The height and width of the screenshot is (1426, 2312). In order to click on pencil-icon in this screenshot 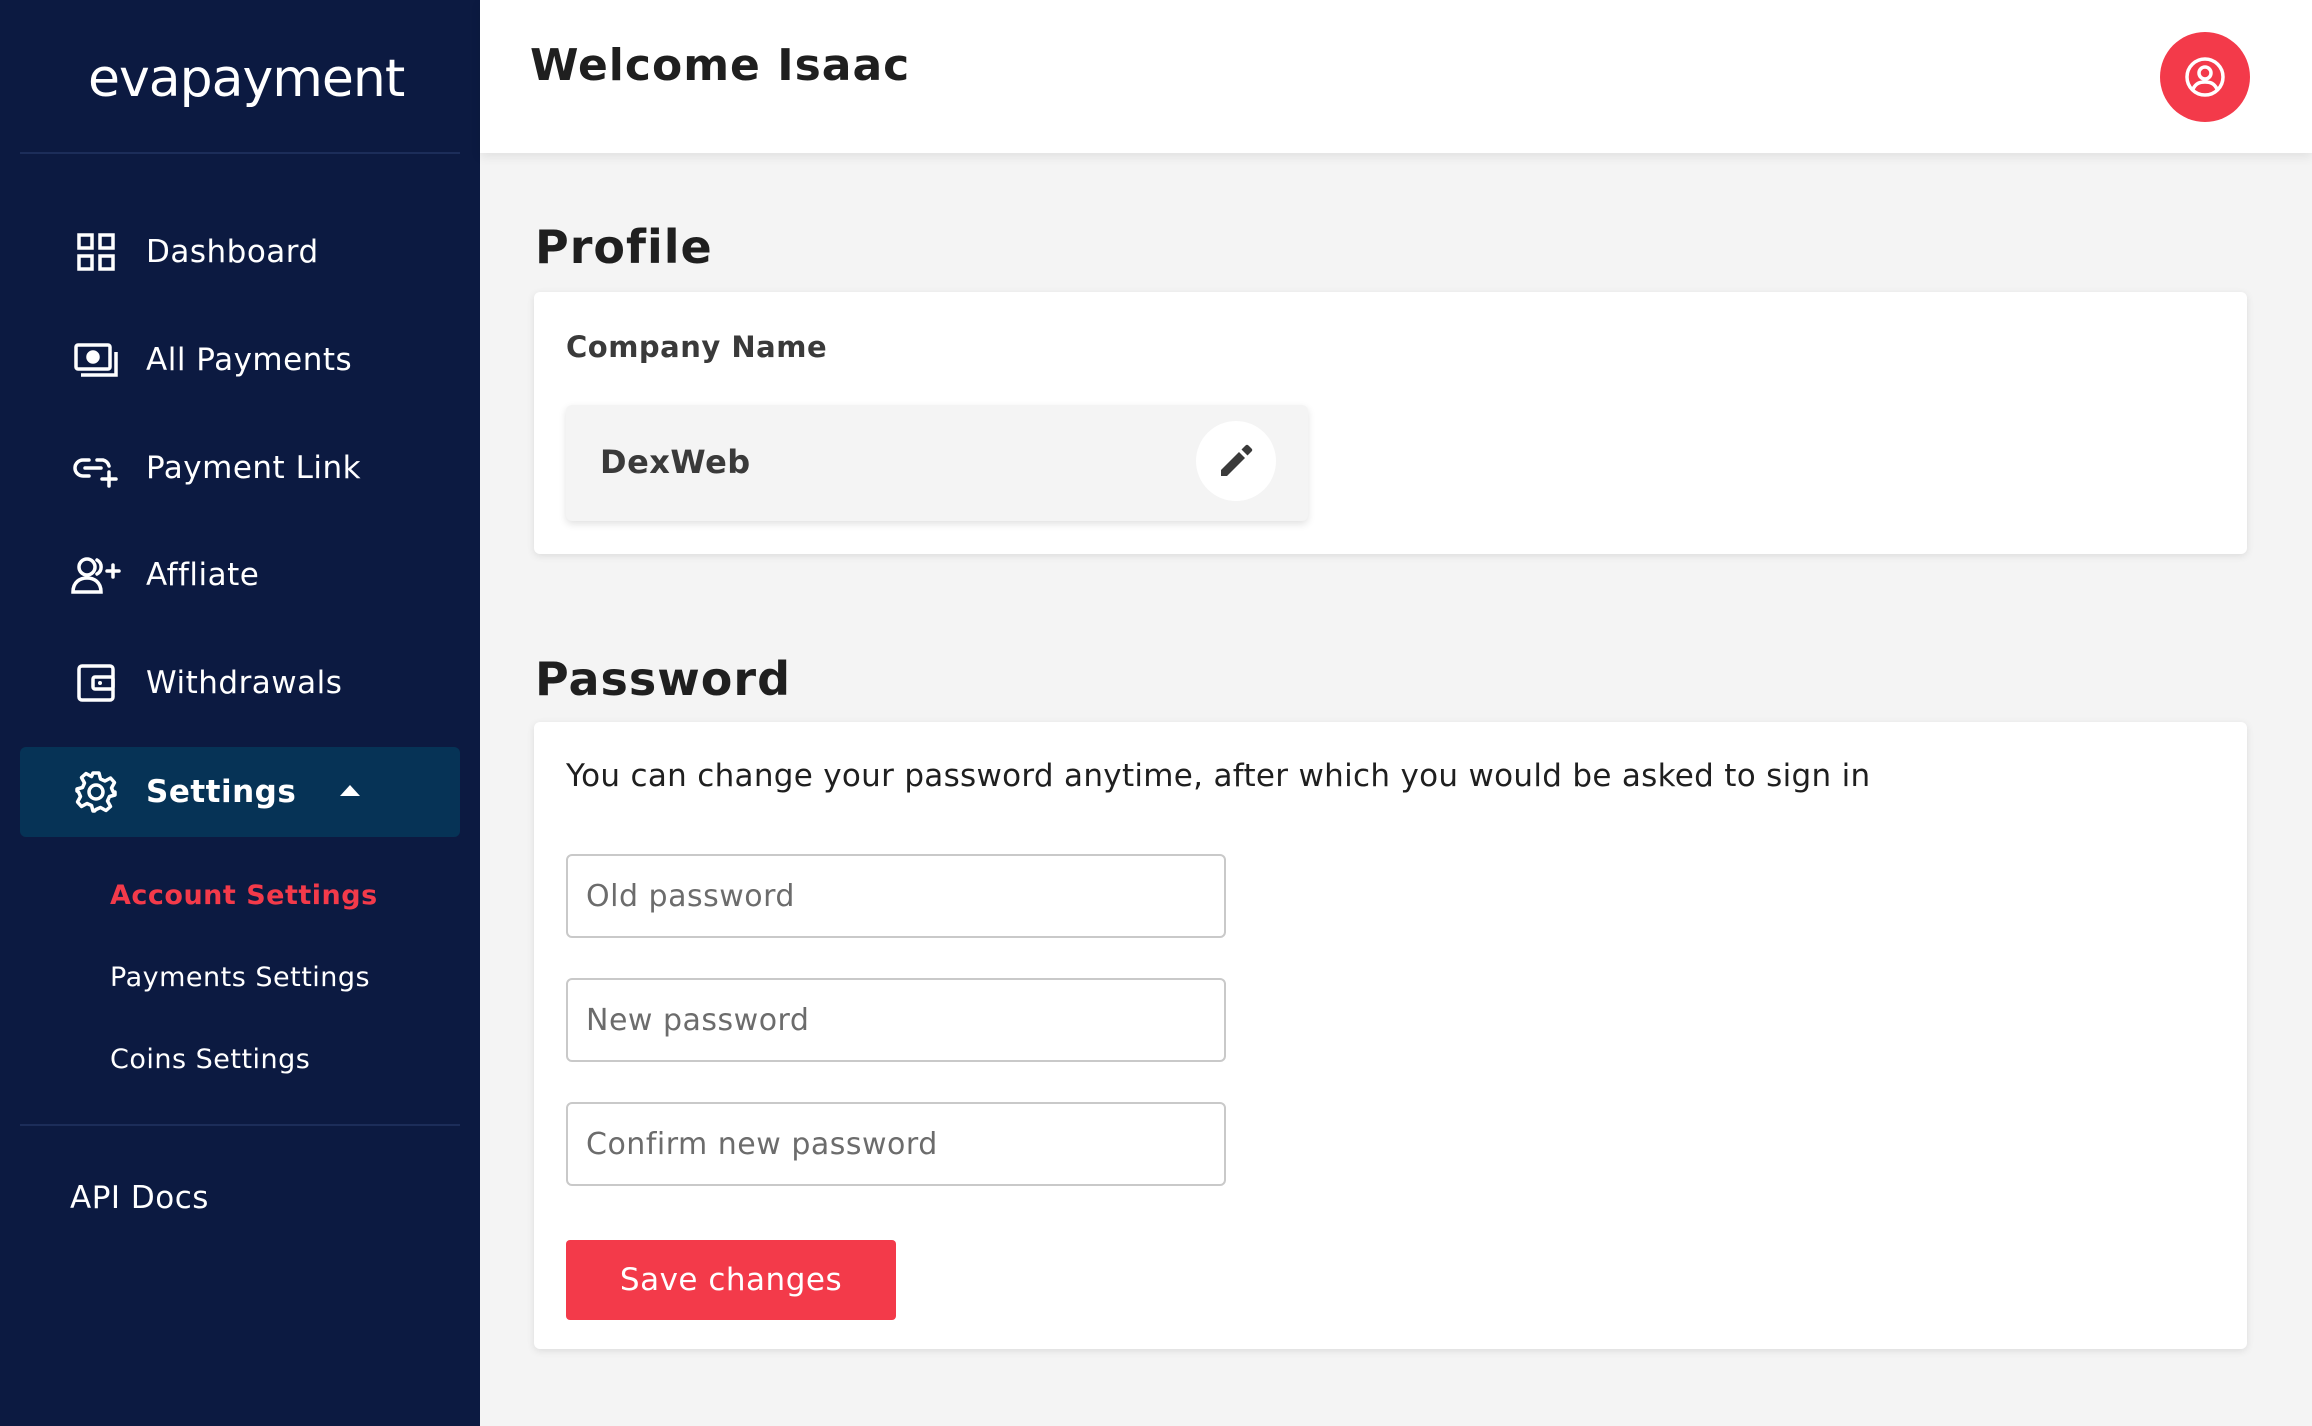, I will do `click(1237, 460)`.